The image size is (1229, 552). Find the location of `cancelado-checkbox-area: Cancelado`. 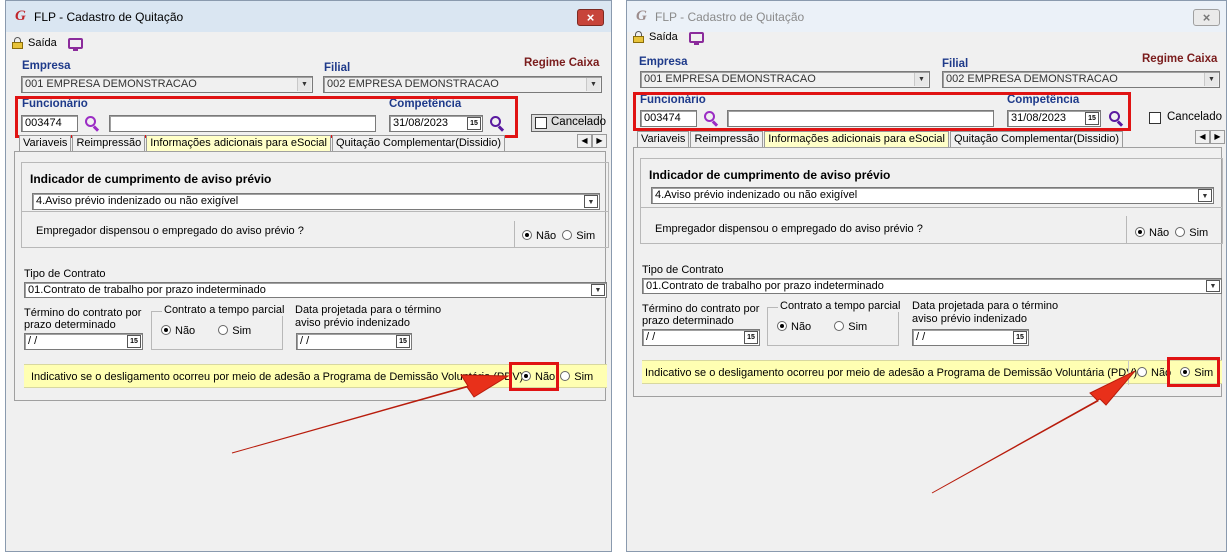

cancelado-checkbox-area: Cancelado is located at coordinates (568, 123).